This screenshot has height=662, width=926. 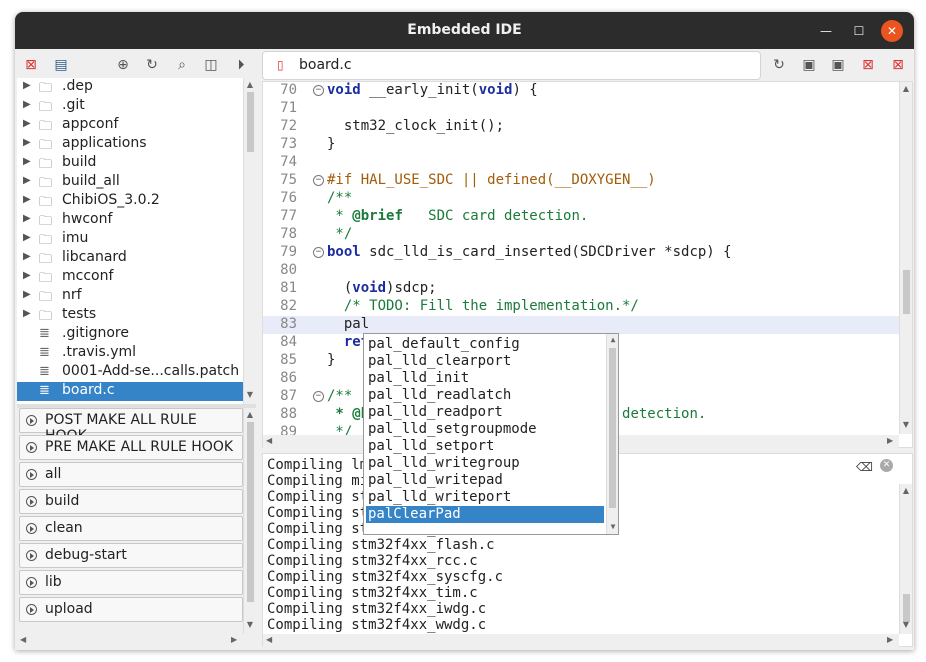 I want to click on target-button: build, so click(x=131, y=501).